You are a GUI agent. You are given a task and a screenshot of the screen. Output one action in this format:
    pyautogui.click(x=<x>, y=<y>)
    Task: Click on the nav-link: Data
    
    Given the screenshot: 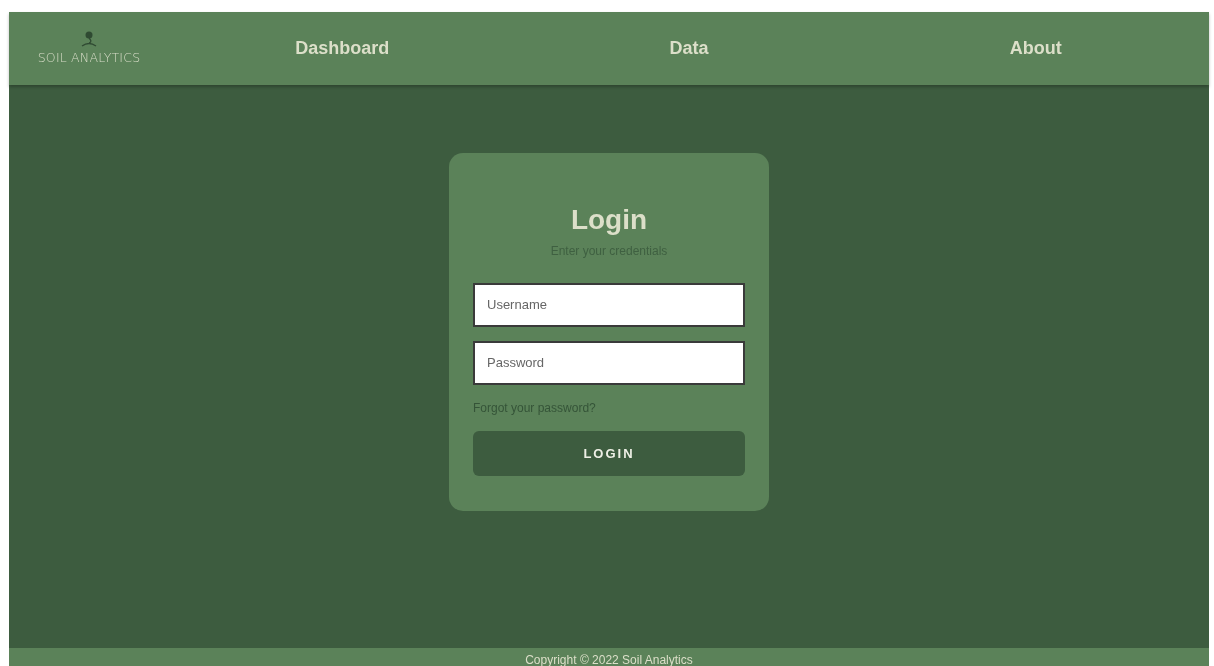 What is the action you would take?
    pyautogui.click(x=689, y=48)
    